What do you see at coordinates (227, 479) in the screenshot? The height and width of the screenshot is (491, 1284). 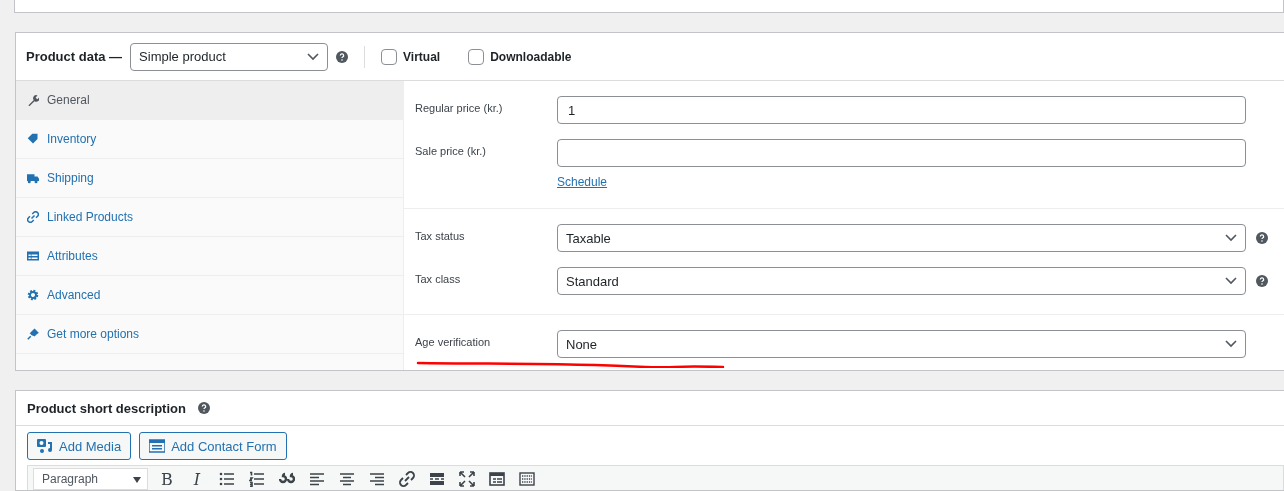 I see `bullet-list-icon` at bounding box center [227, 479].